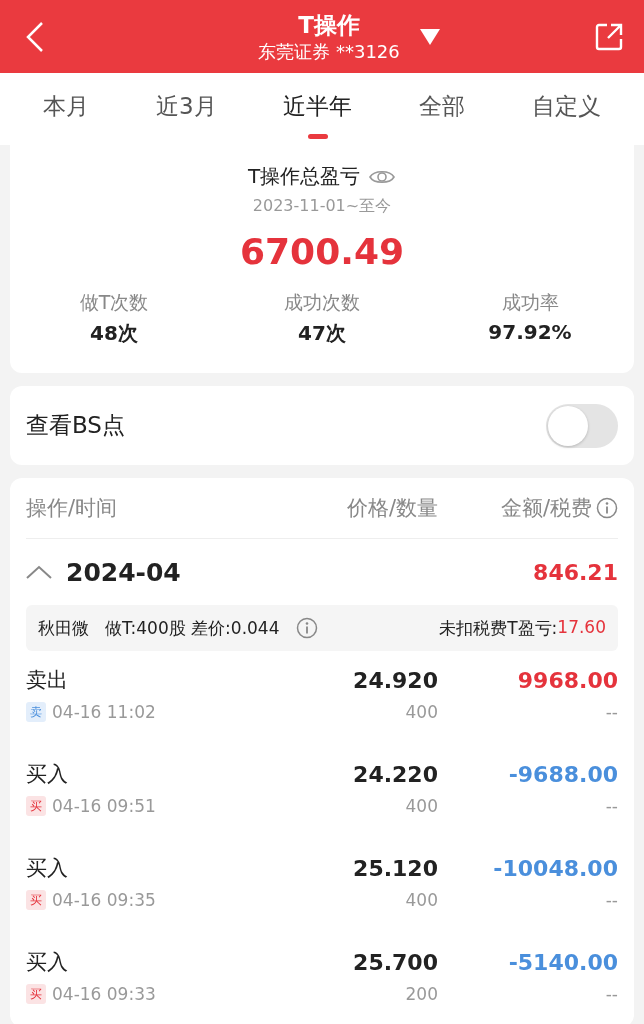 Image resolution: width=644 pixels, height=1024 pixels. Describe the element at coordinates (429, 36) in the screenshot. I see `dropdown-icon` at that location.